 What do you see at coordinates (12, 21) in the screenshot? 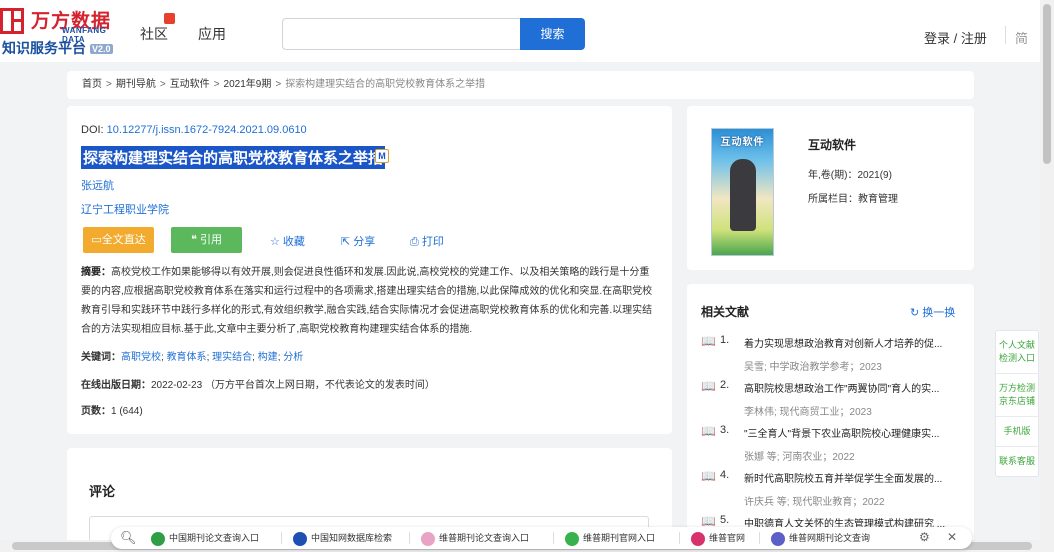
I see `logo-mark-icon` at bounding box center [12, 21].